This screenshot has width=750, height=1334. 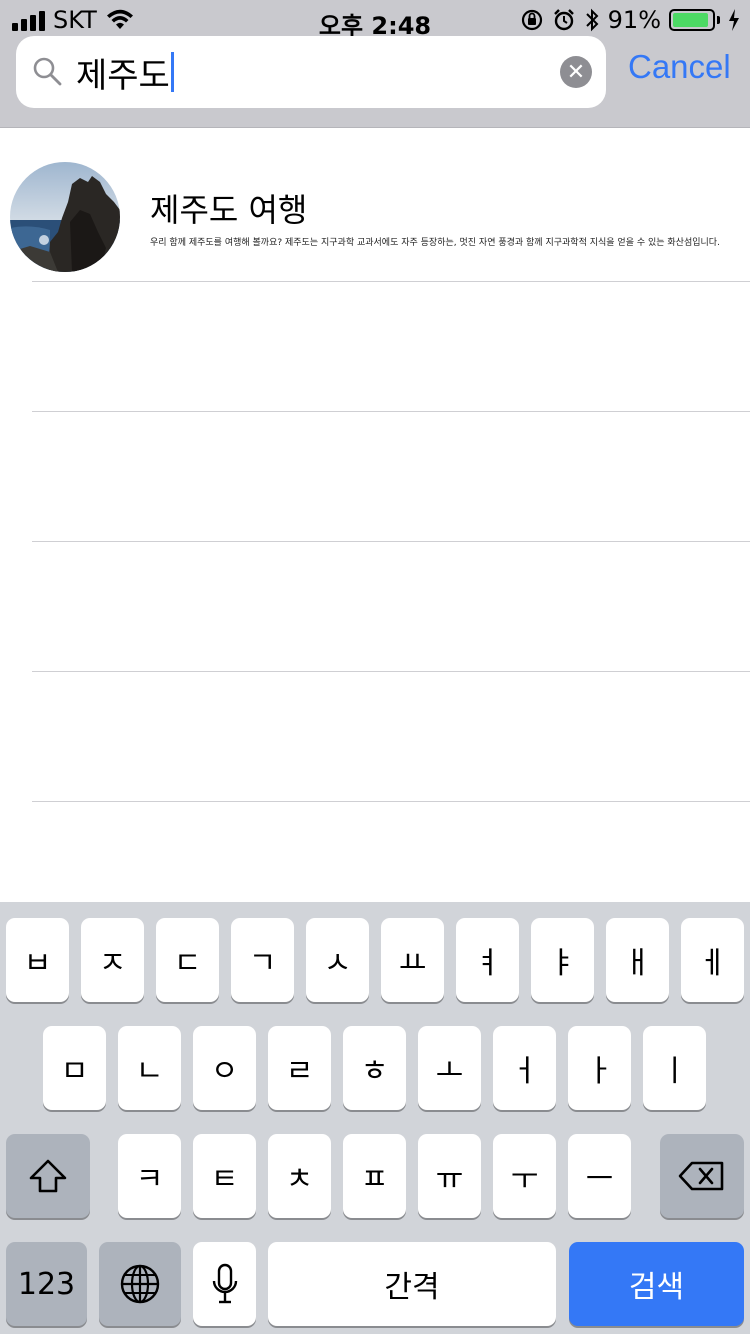 What do you see at coordinates (187, 960) in the screenshot?
I see `key-d: ㄷ` at bounding box center [187, 960].